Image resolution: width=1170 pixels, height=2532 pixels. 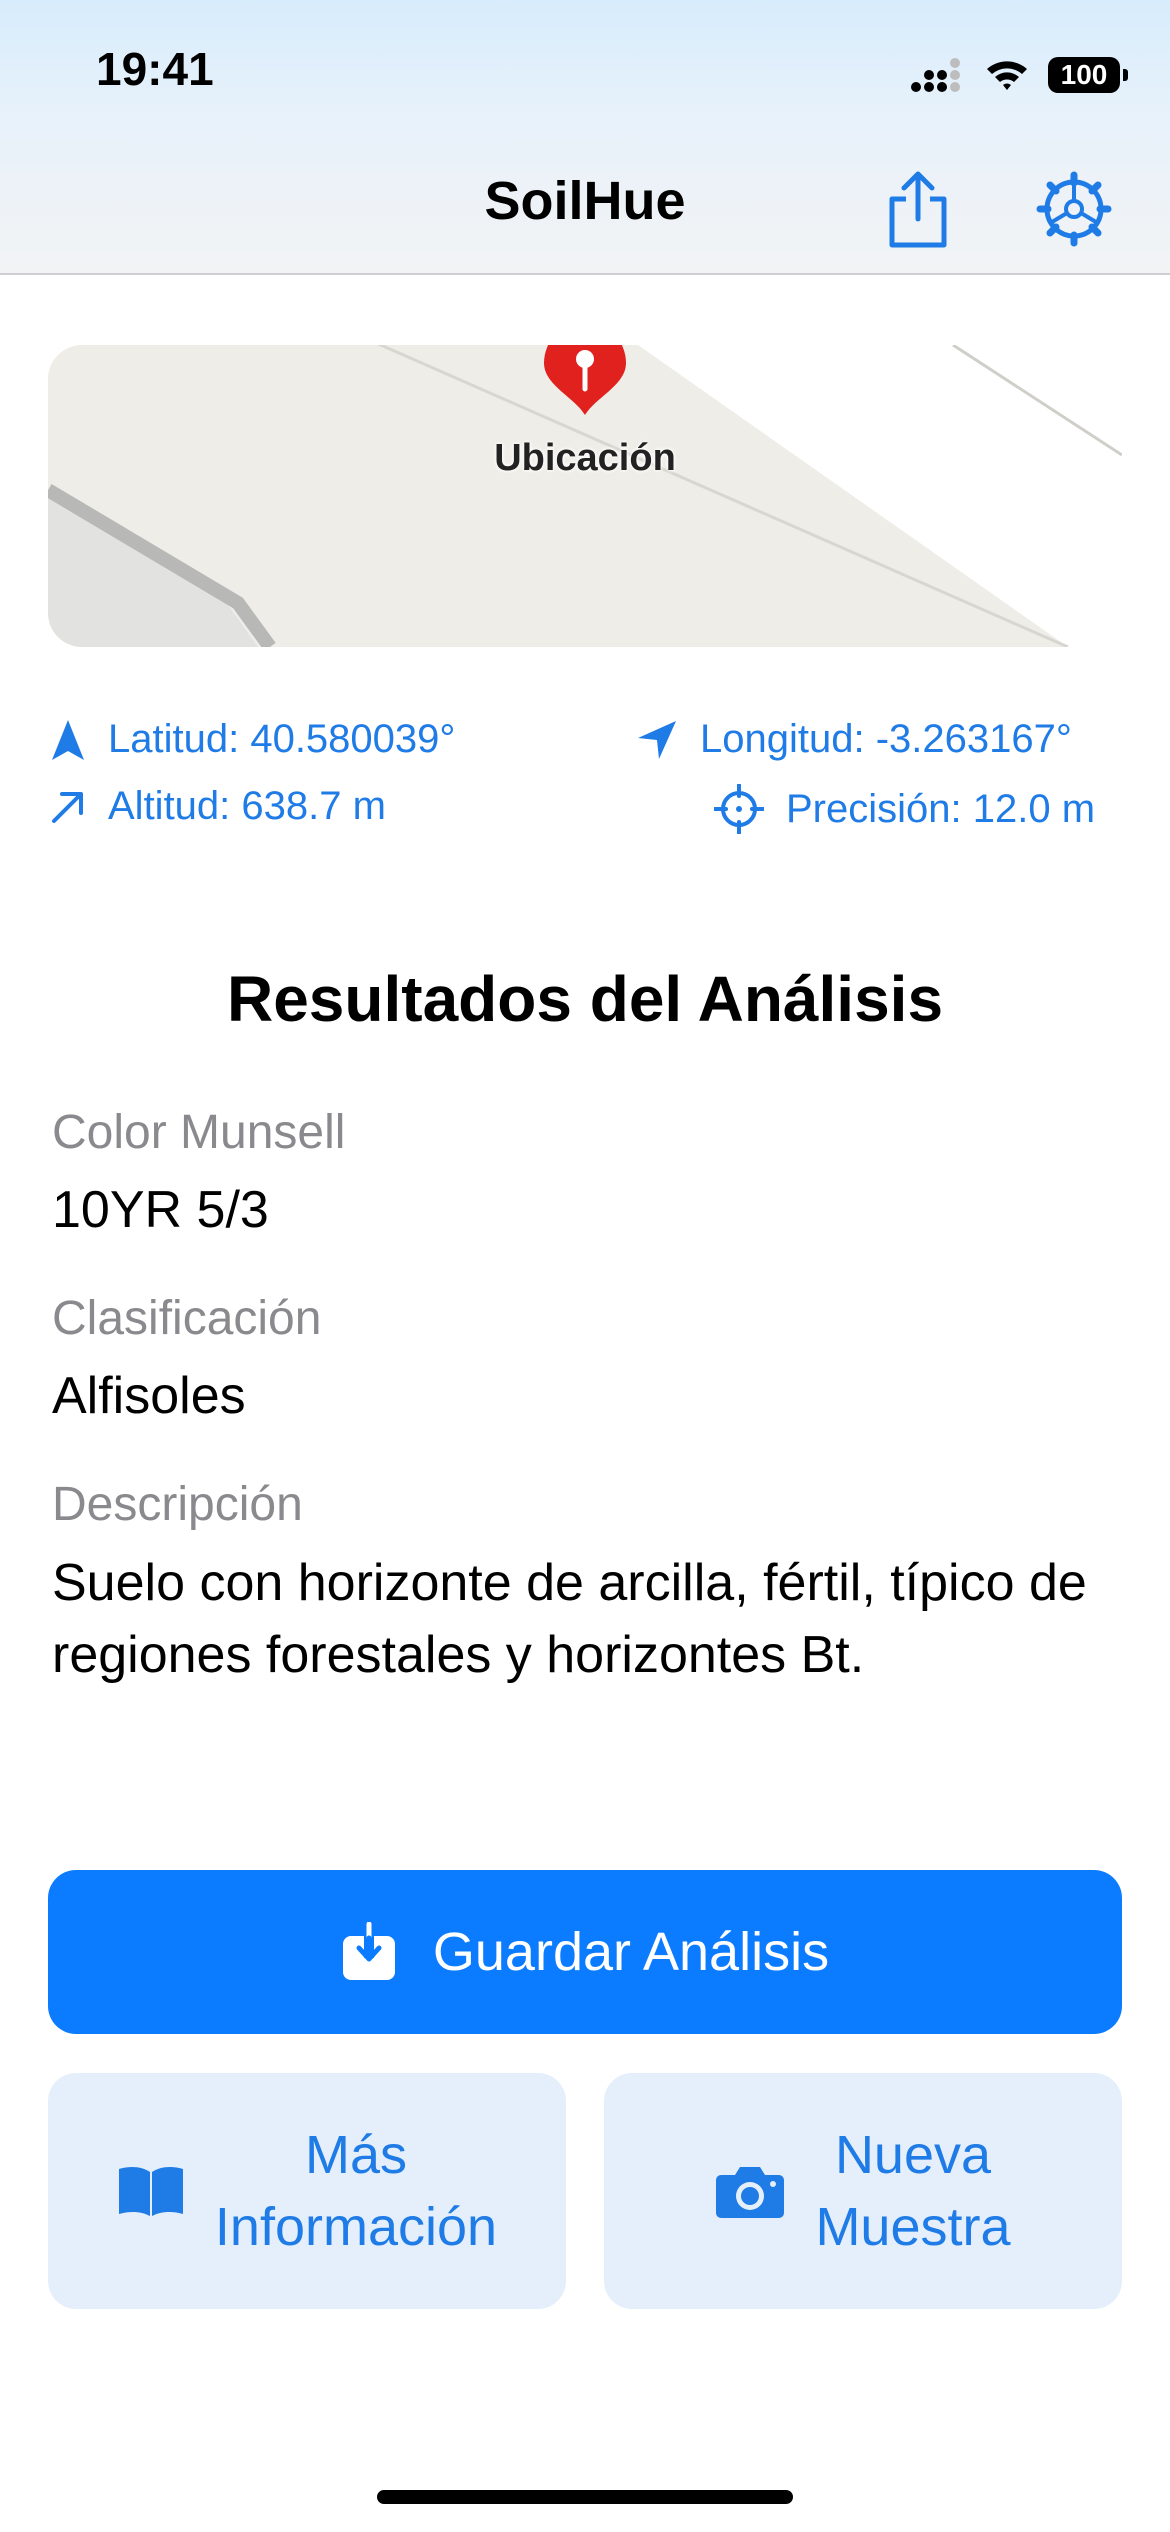 I want to click on more-info-button: Más Información, so click(x=307, y=2191).